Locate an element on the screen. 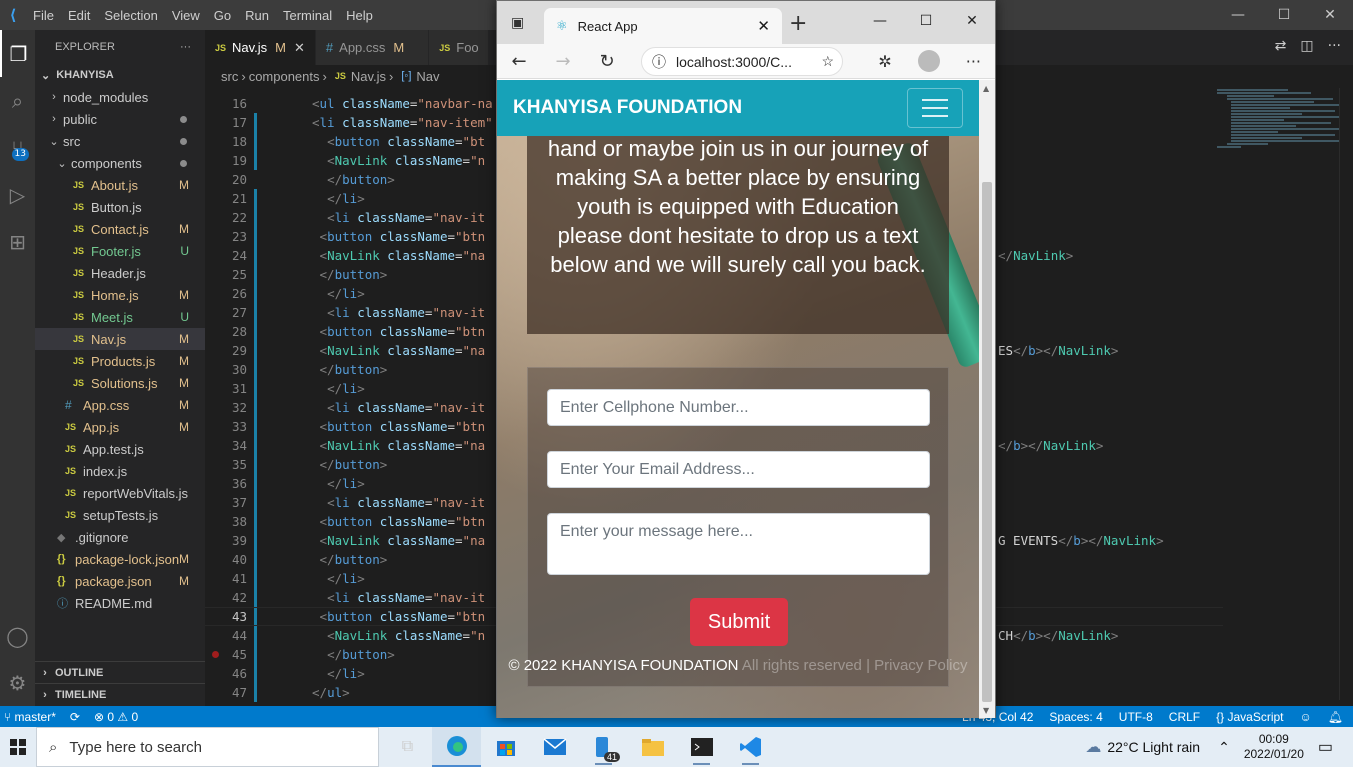  back-icon: ← is located at coordinates (519, 61).